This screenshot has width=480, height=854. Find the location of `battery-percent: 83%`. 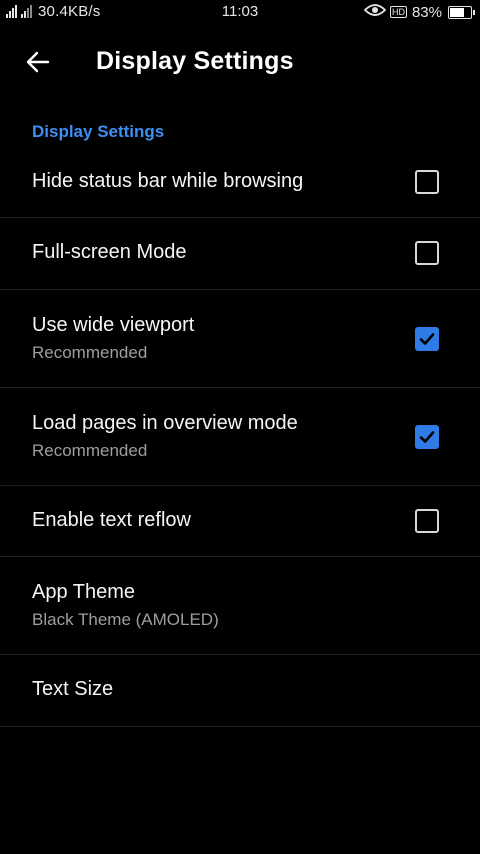

battery-percent: 83% is located at coordinates (426, 12).